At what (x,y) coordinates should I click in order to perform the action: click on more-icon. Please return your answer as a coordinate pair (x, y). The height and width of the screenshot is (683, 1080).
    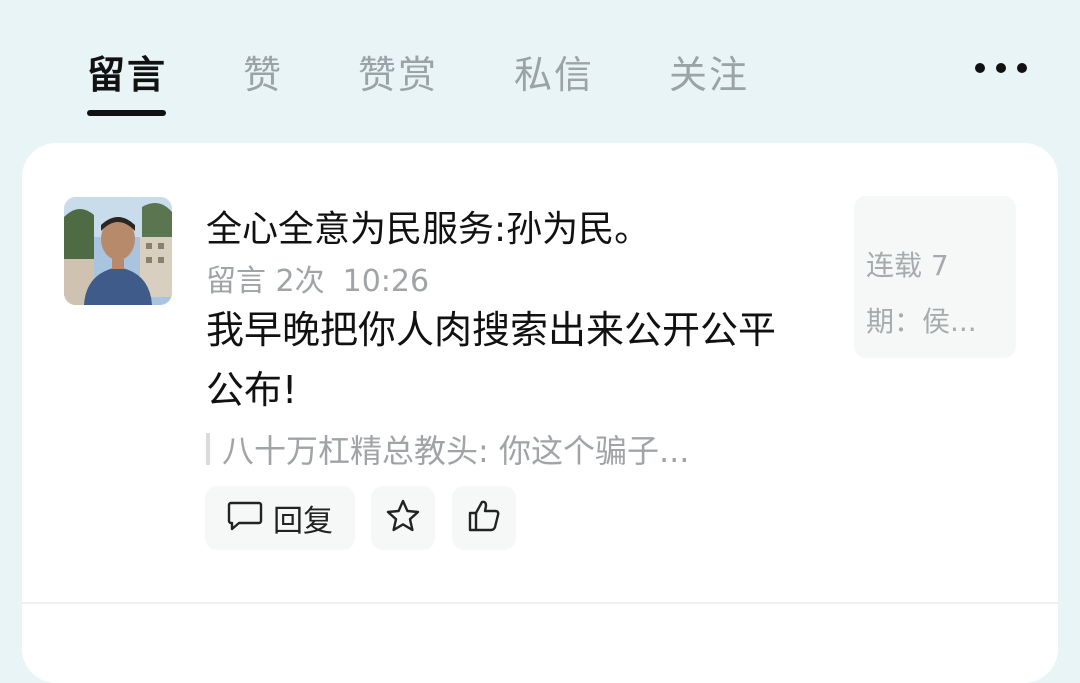
    Looking at the image, I should click on (1001, 68).